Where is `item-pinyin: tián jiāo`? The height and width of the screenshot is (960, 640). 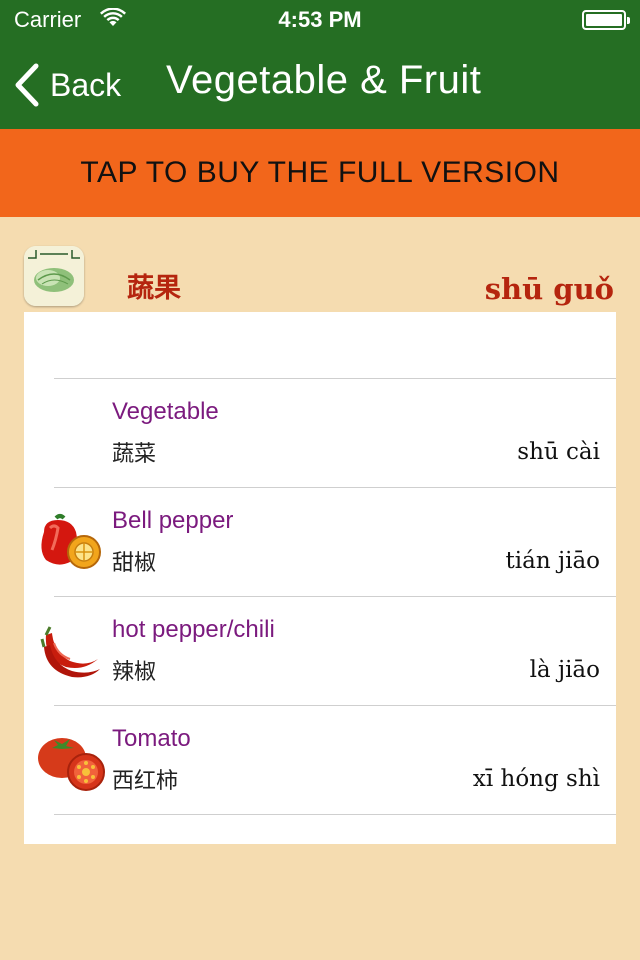 item-pinyin: tián jiāo is located at coordinates (552, 561).